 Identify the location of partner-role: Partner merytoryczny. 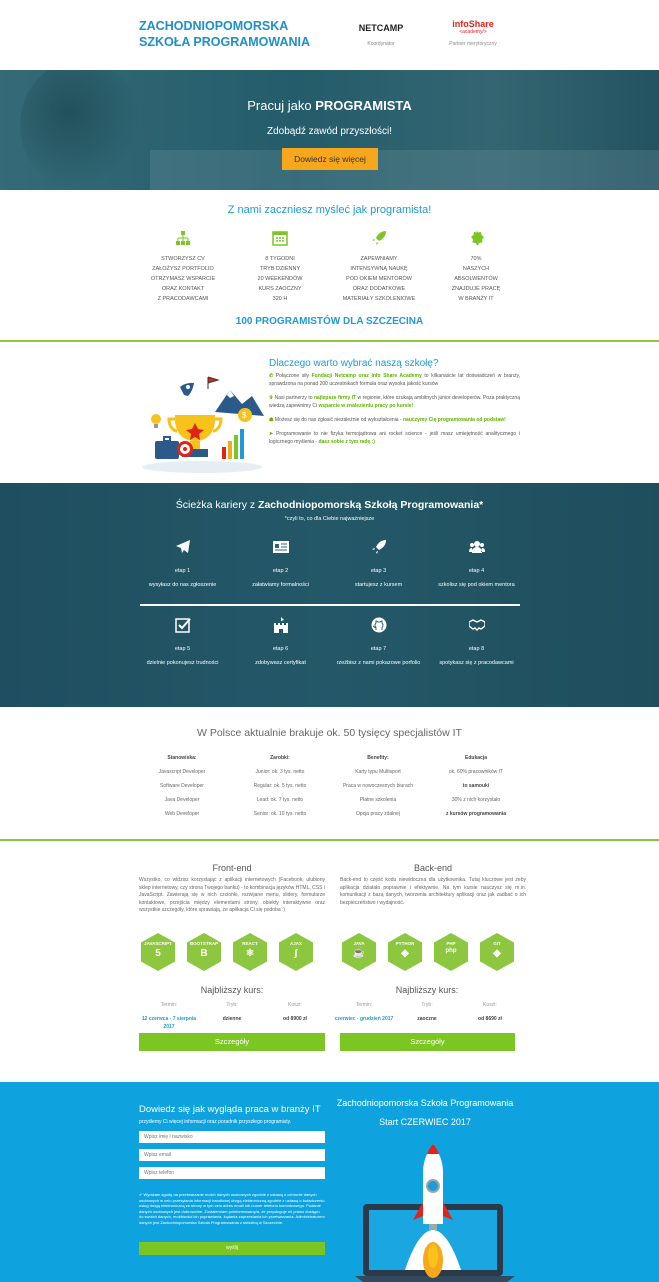
(473, 44).